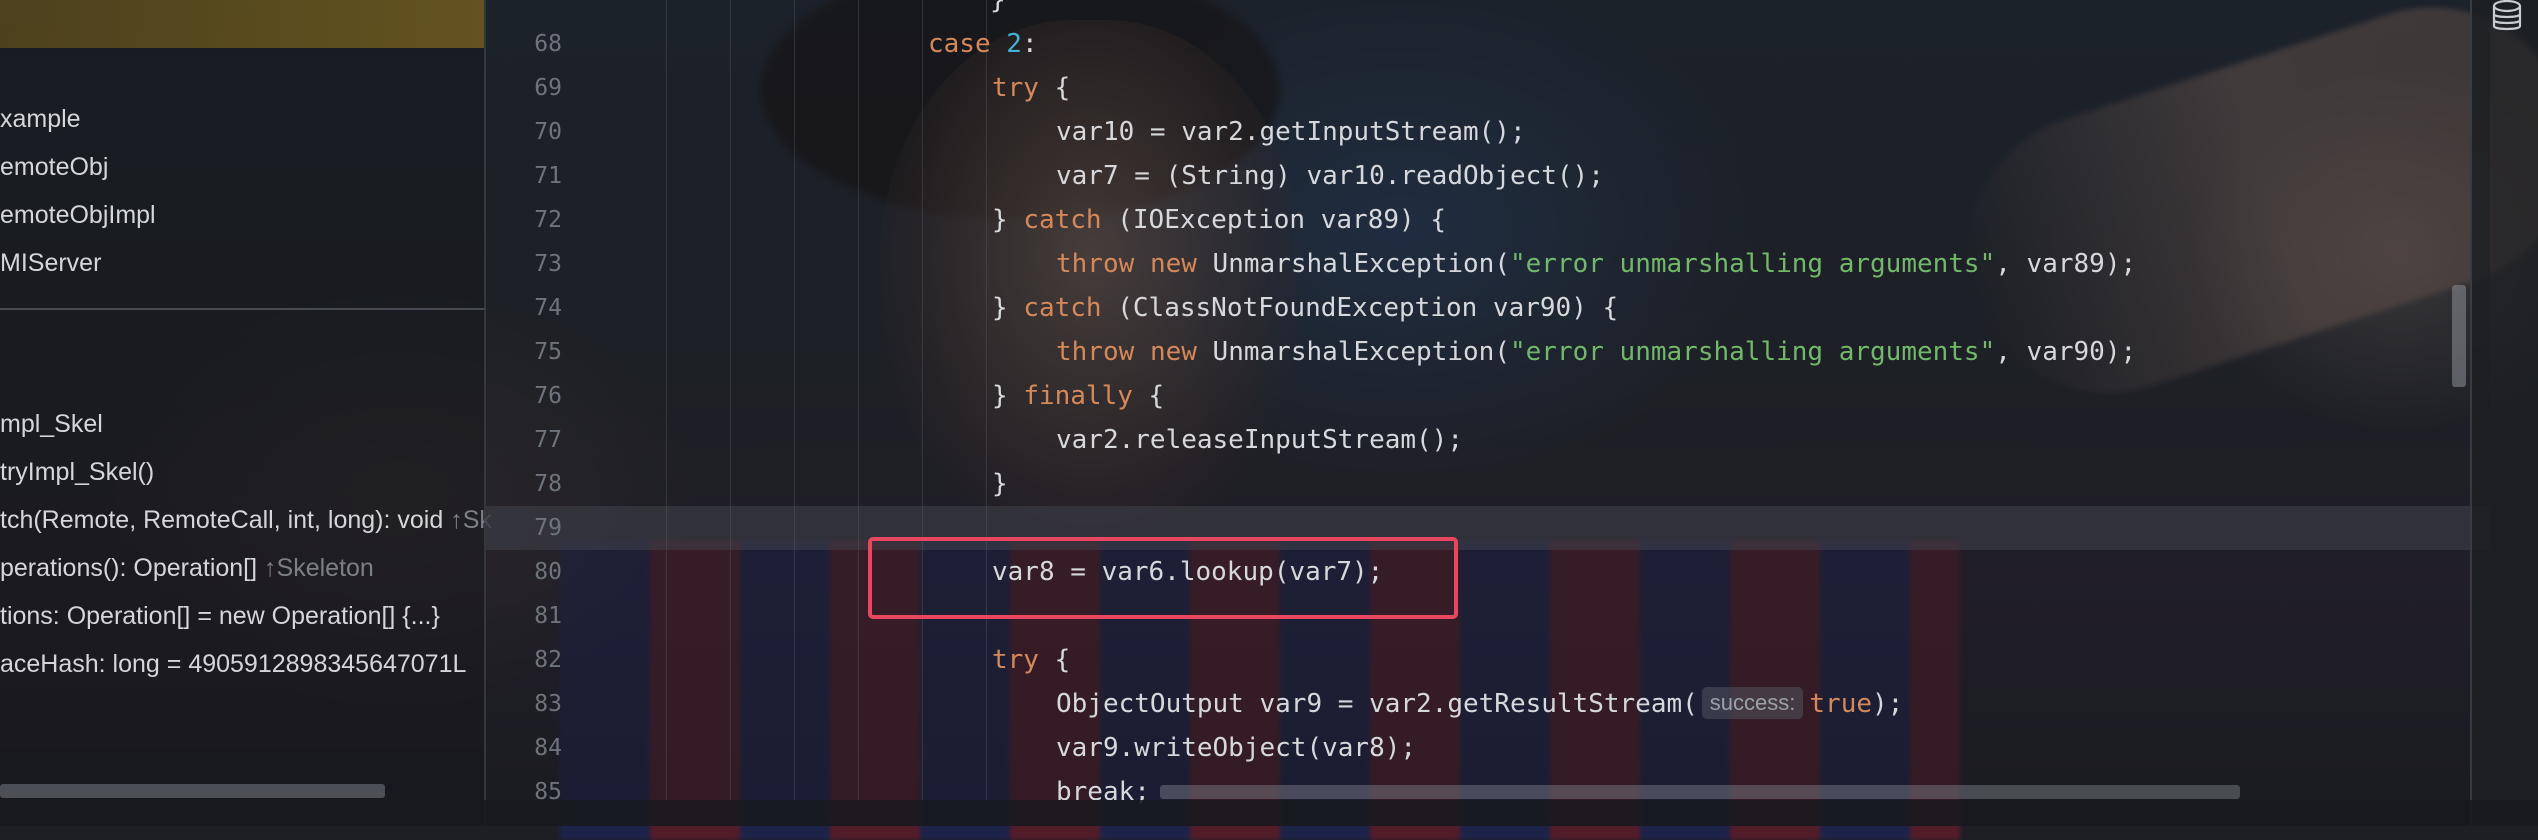  What do you see at coordinates (548, 396) in the screenshot?
I see `line-number: 76` at bounding box center [548, 396].